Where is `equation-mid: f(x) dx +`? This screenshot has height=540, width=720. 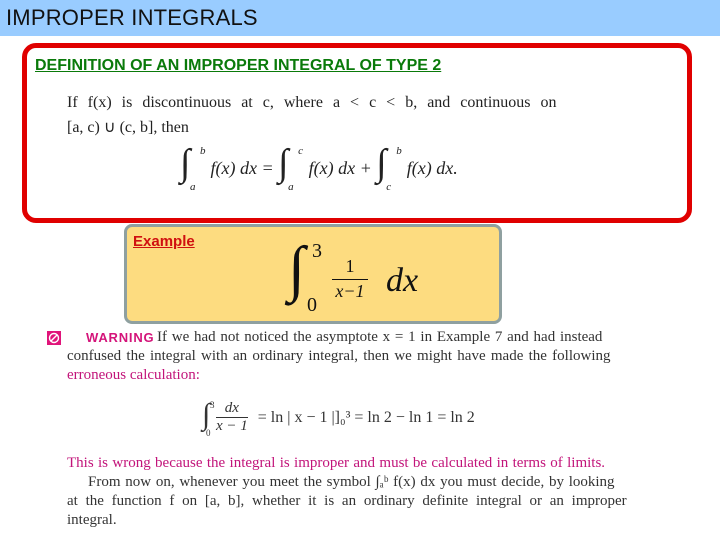 equation-mid: f(x) dx + is located at coordinates (340, 168).